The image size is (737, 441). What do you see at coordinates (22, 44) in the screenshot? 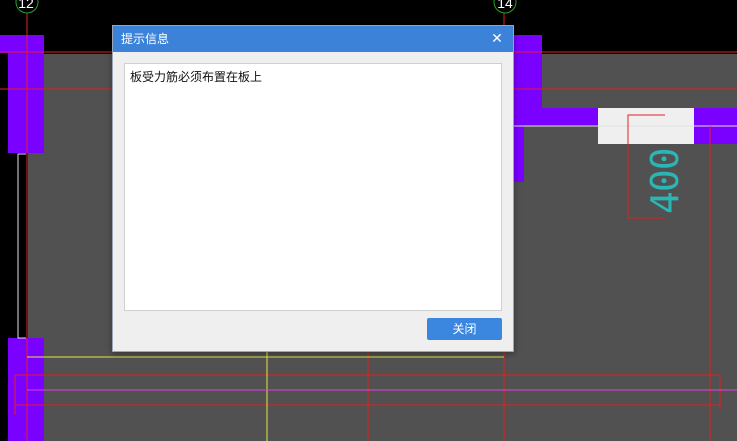
I see `wall-left-top` at bounding box center [22, 44].